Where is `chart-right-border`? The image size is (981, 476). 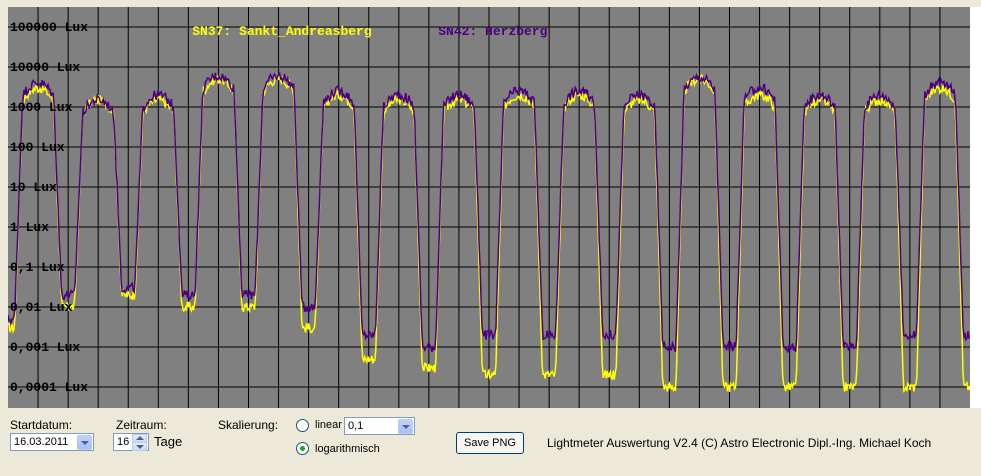
chart-right-border is located at coordinates (975, 207).